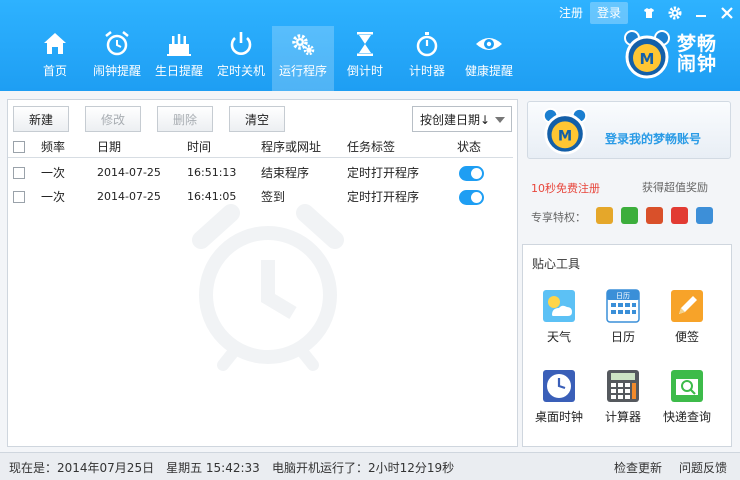  What do you see at coordinates (469, 147) in the screenshot?
I see `col-status: 状态` at bounding box center [469, 147].